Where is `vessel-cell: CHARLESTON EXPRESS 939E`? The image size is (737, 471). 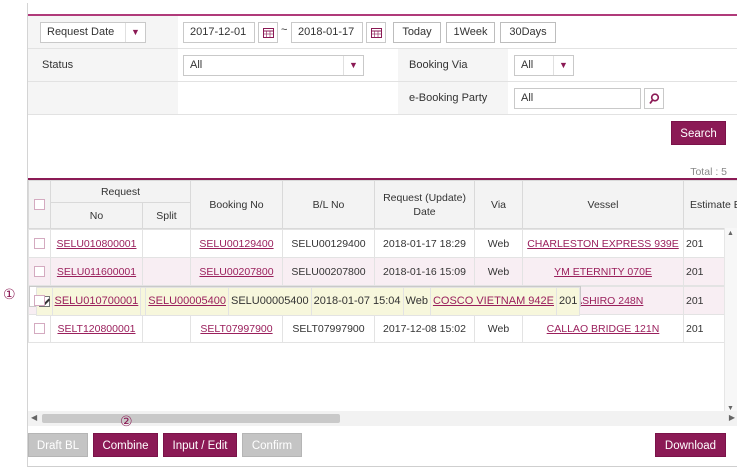 vessel-cell: CHARLESTON EXPRESS 939E is located at coordinates (603, 243).